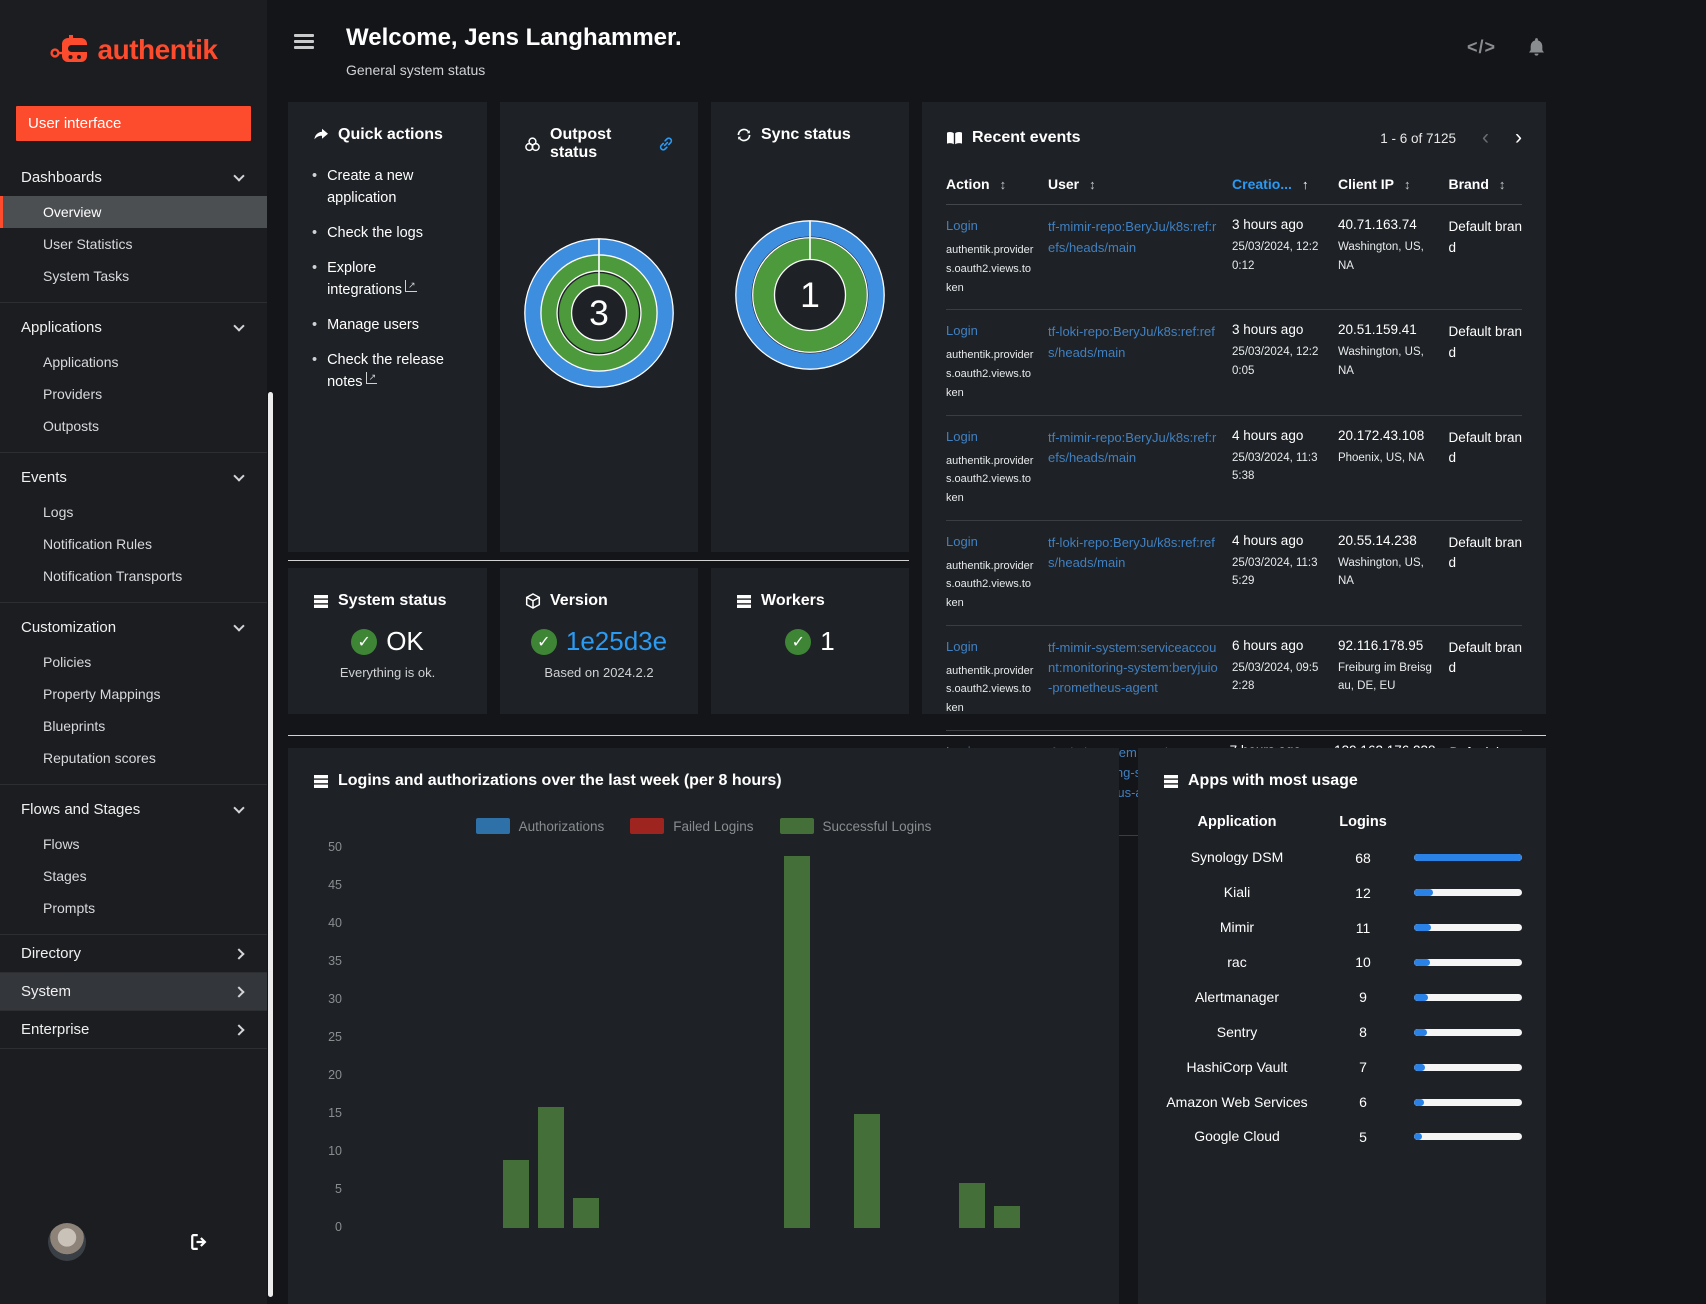  I want to click on events-column-header: Action ↕, so click(990, 184).